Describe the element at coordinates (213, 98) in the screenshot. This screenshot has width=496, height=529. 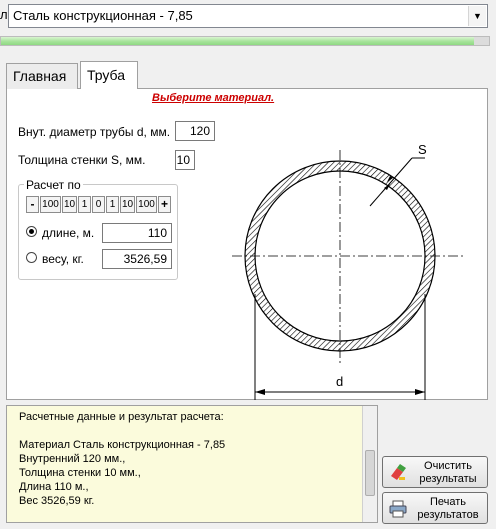
I see `warning-text: Выберите материал.` at that location.